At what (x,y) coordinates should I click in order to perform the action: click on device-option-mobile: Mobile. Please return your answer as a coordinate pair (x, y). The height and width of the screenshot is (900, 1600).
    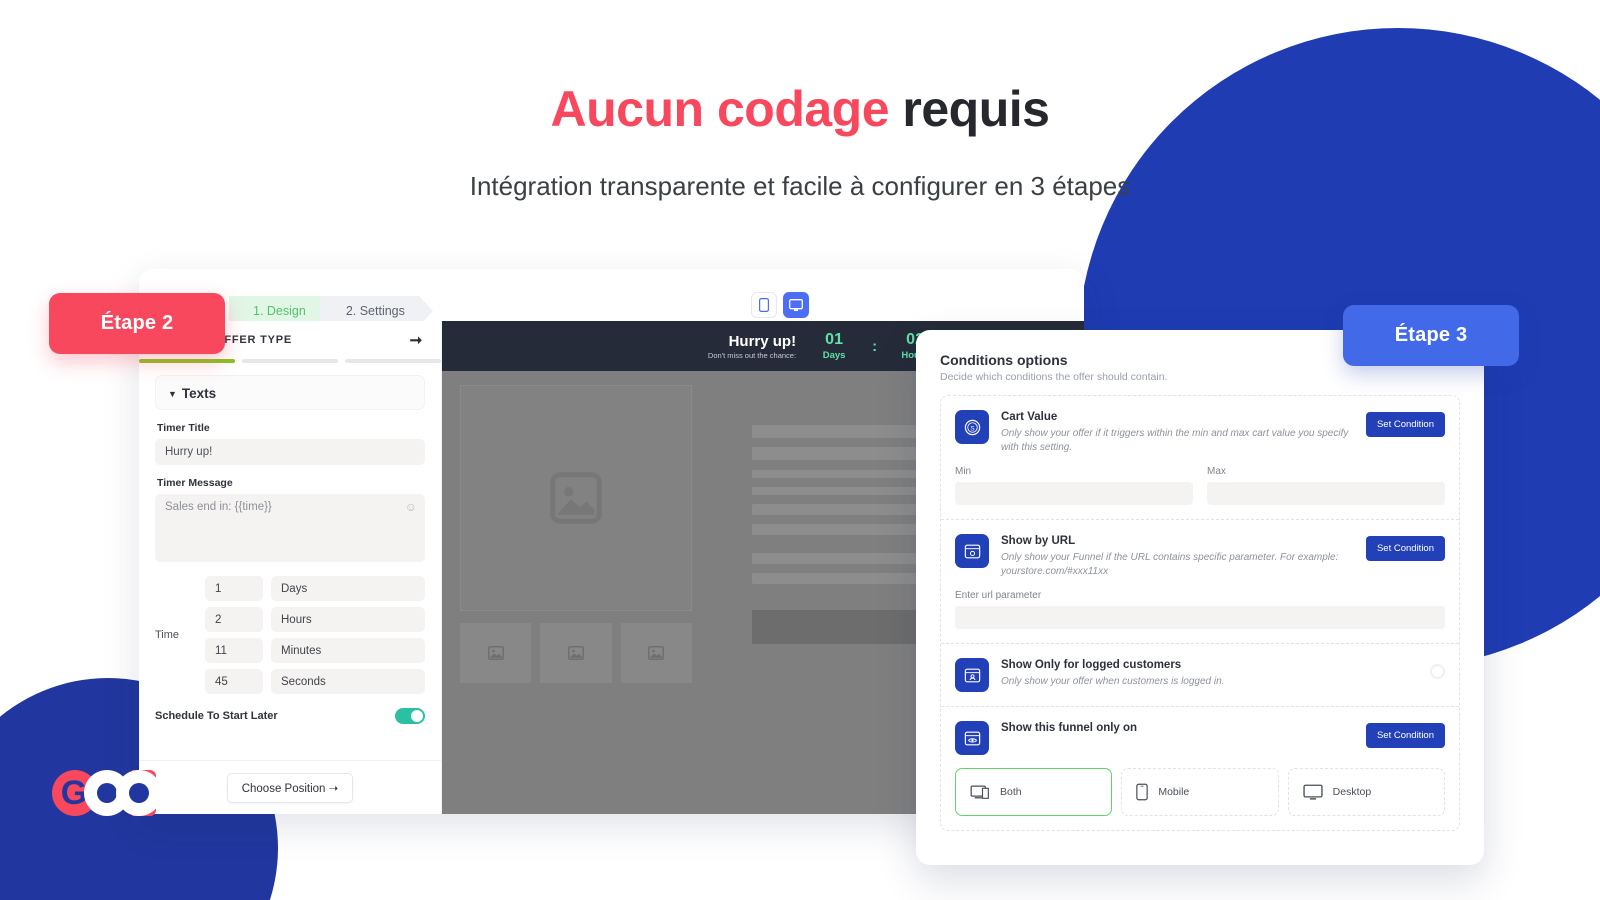
    Looking at the image, I should click on (1200, 792).